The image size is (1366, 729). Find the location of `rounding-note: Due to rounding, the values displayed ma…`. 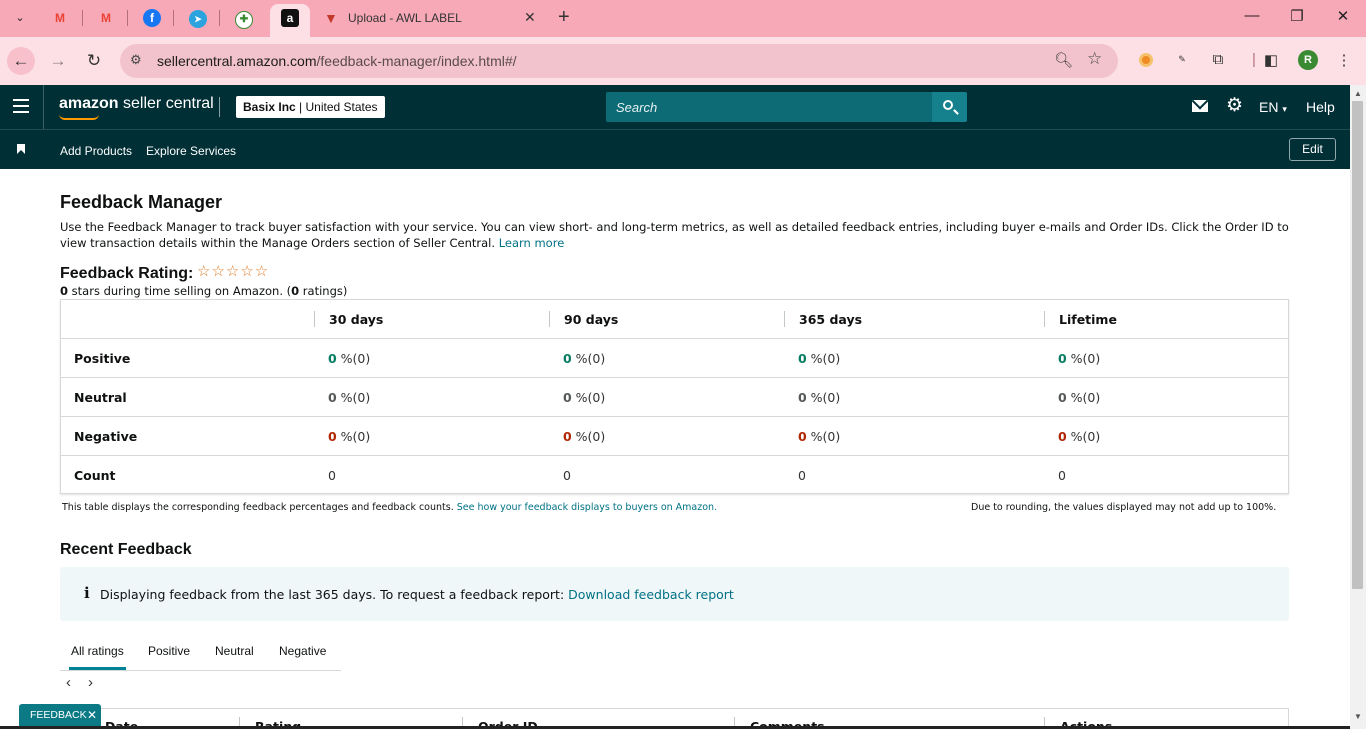

rounding-note: Due to rounding, the values displayed ma… is located at coordinates (1124, 507).